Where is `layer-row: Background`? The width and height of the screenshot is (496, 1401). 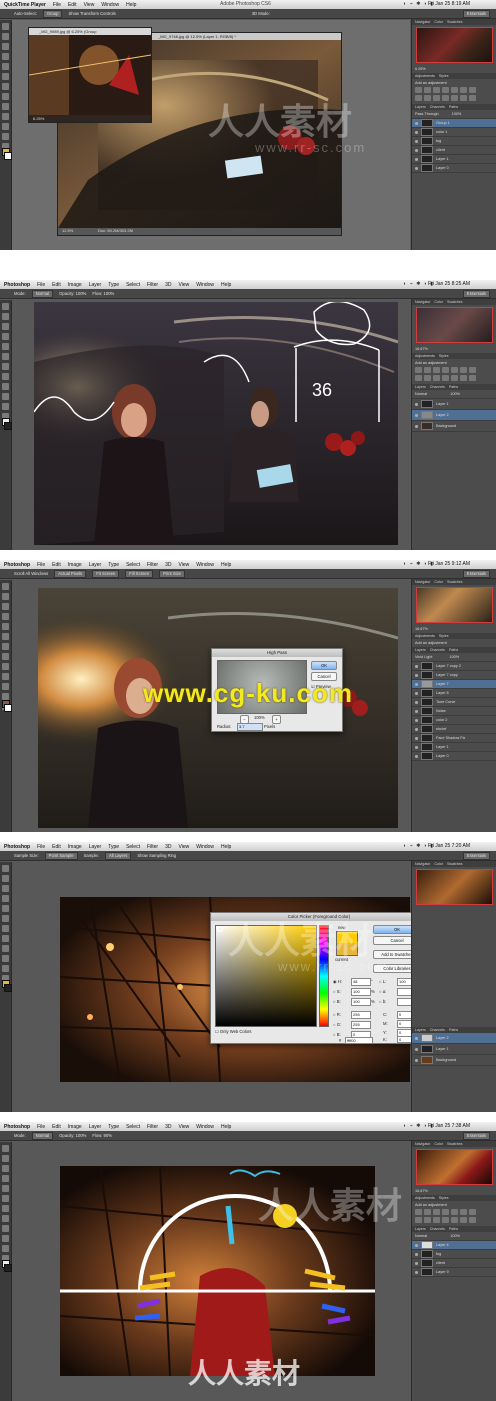 layer-row: Background is located at coordinates (454, 426).